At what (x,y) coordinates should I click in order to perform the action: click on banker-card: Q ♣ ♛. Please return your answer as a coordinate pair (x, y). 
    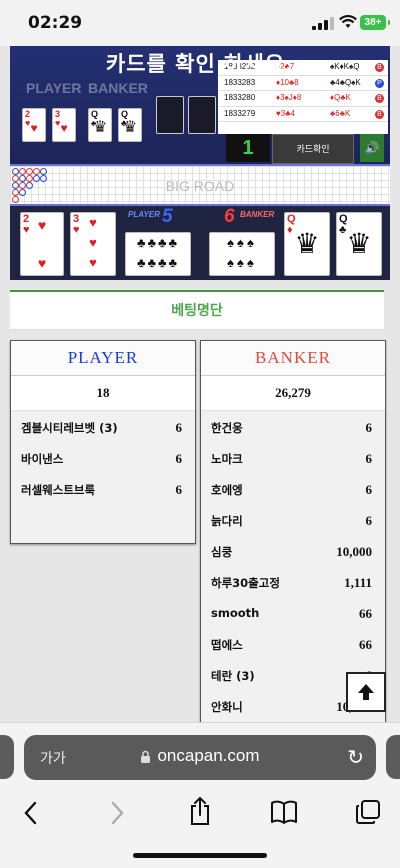
    Looking at the image, I should click on (359, 244).